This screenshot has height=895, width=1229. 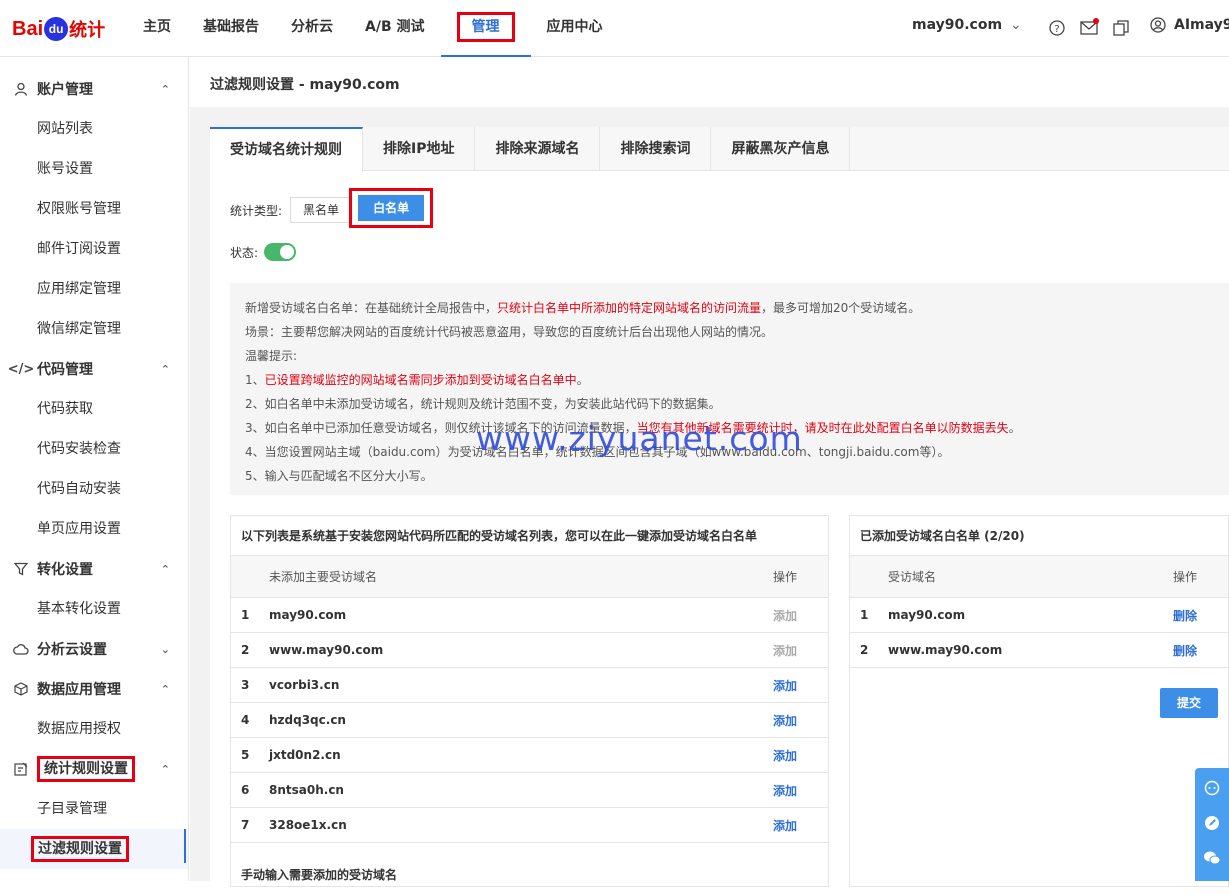 What do you see at coordinates (529, 720) in the screenshot?
I see `table-row: 4 hzdq3qc.cn 添加` at bounding box center [529, 720].